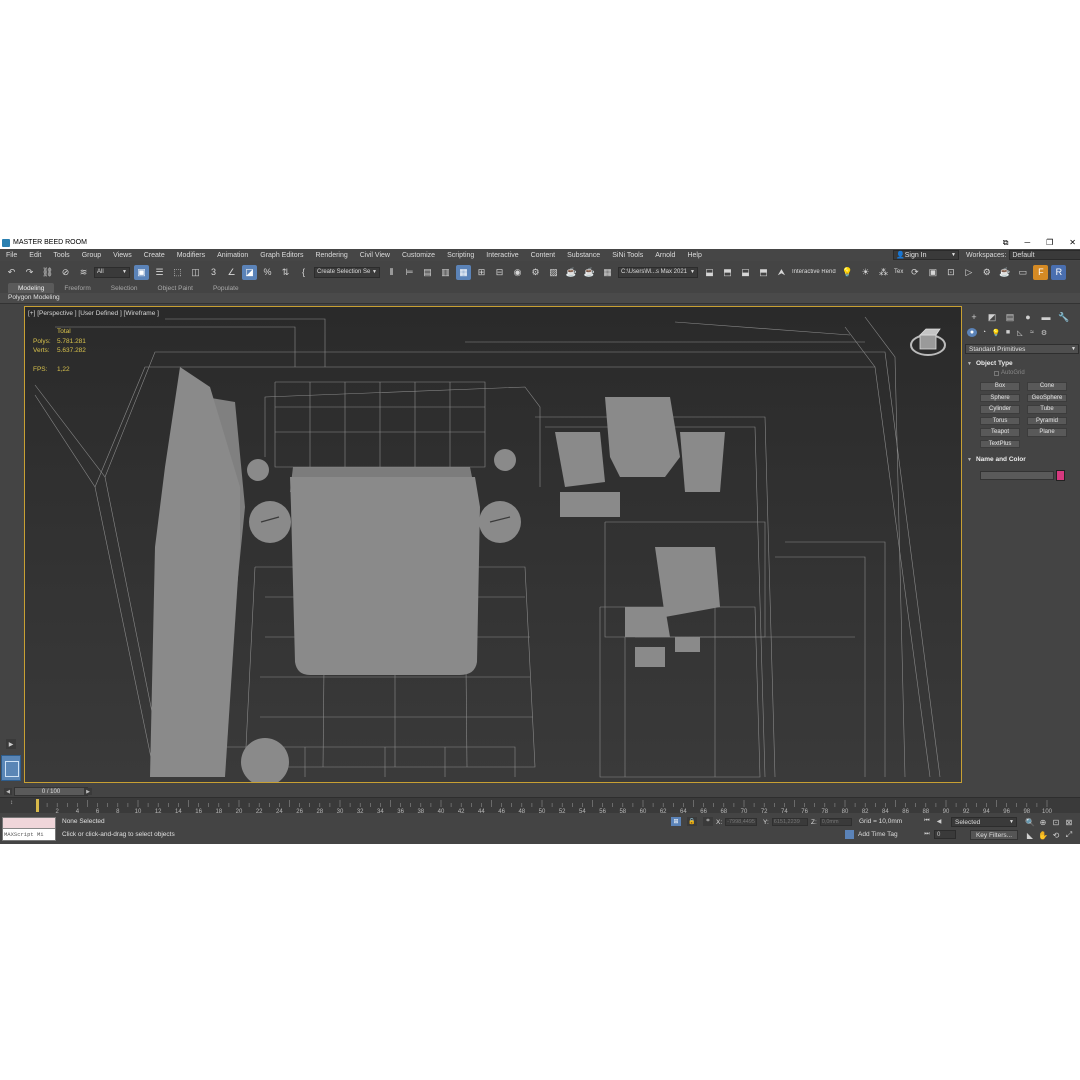 The image size is (1080, 1080). I want to click on menu-modifiers: Modifiers, so click(191, 255).